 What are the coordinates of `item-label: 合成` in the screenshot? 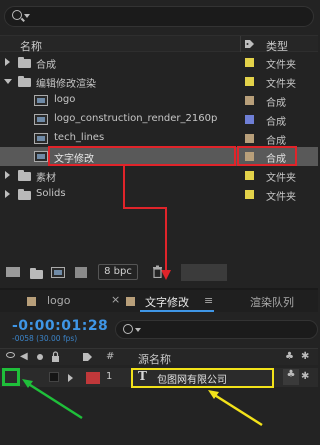 It's located at (46, 65).